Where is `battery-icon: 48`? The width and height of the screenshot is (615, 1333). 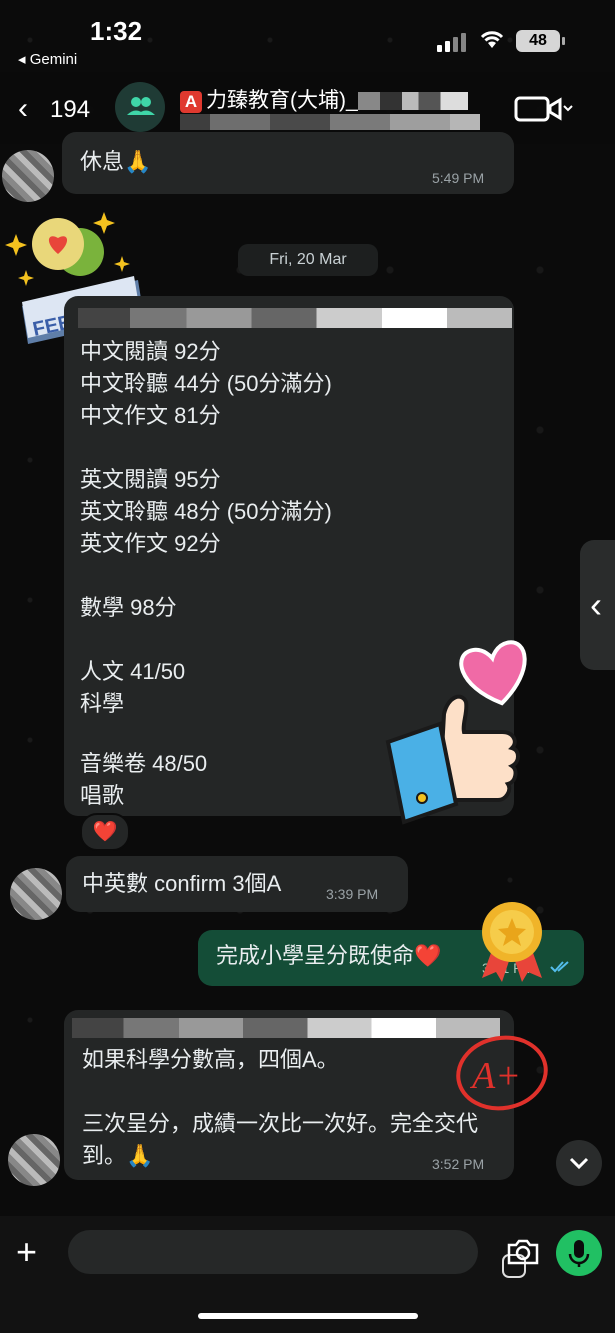
battery-icon: 48 is located at coordinates (538, 41).